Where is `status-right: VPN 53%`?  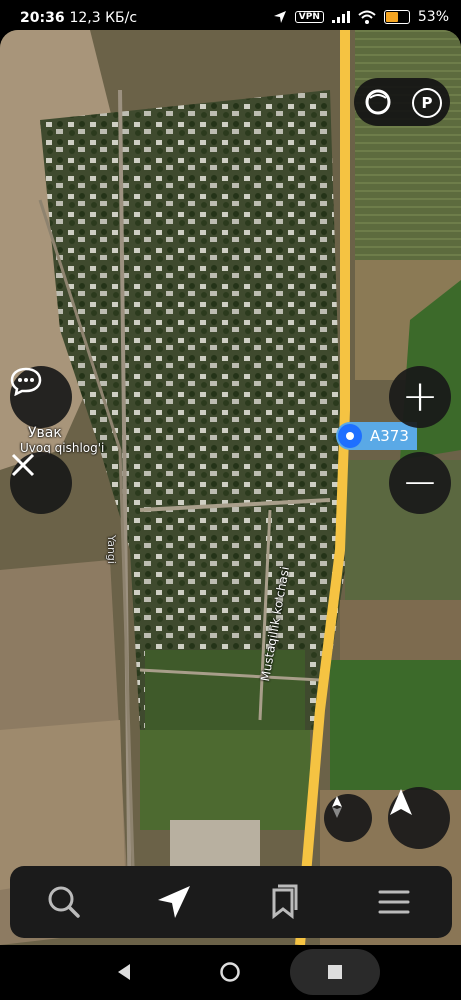
status-right: VPN 53% is located at coordinates (361, 17).